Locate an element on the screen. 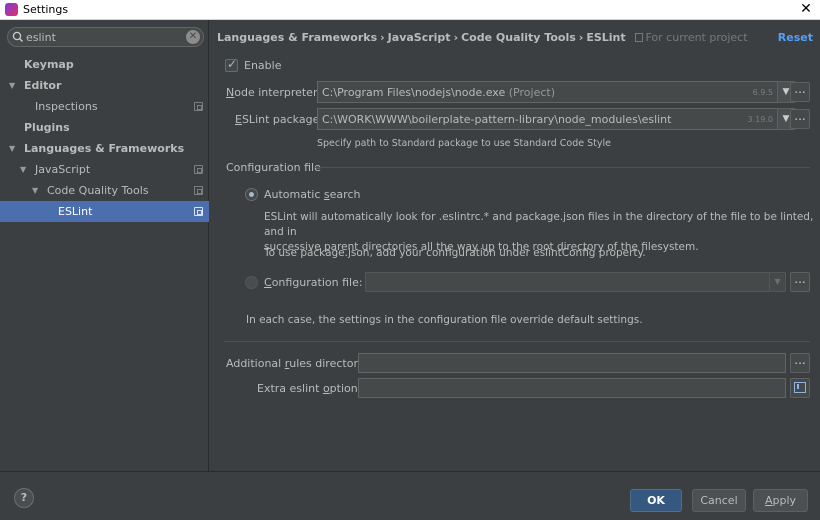 This screenshot has width=820, height=520. enable-checkbox: ✓ is located at coordinates (231, 64).